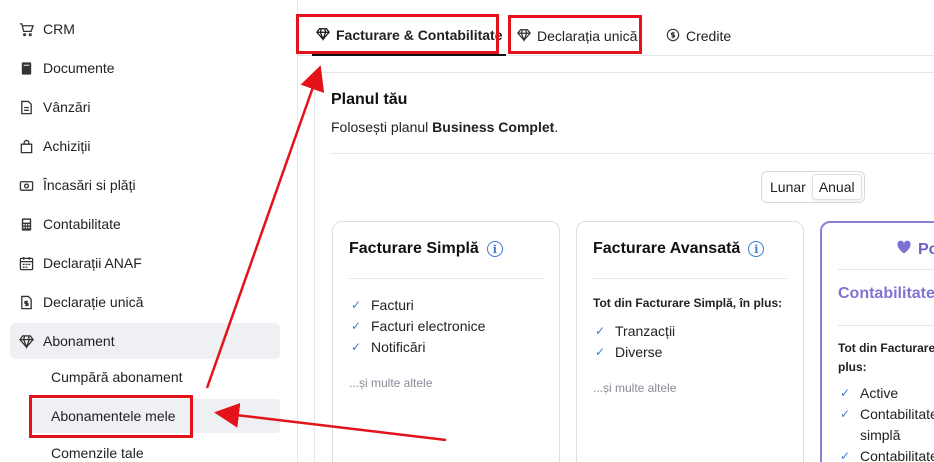  Describe the element at coordinates (369, 99) in the screenshot. I see `plan-title: Planul tău` at that location.